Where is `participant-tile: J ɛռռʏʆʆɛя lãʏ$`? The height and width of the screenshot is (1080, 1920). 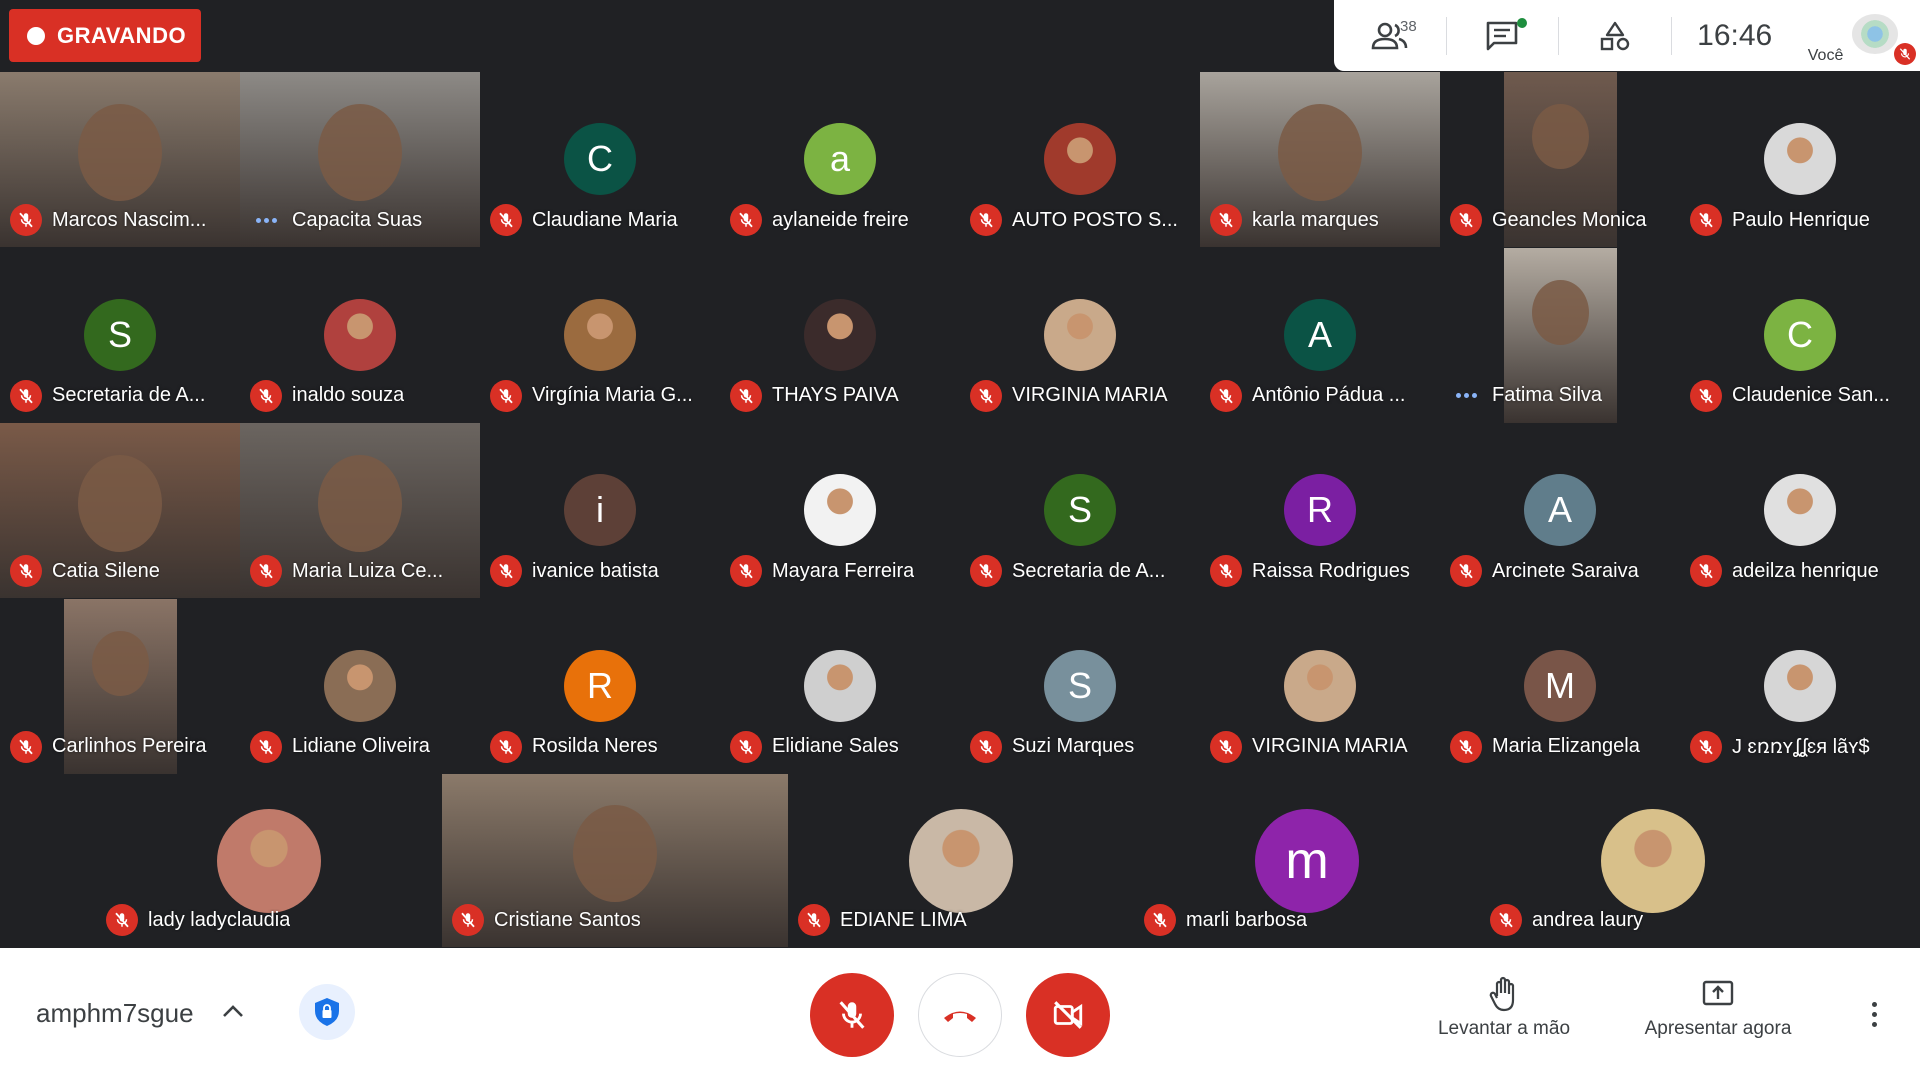 participant-tile: J ɛռռʏʆʆɛя lãʏ$ is located at coordinates (1800, 686).